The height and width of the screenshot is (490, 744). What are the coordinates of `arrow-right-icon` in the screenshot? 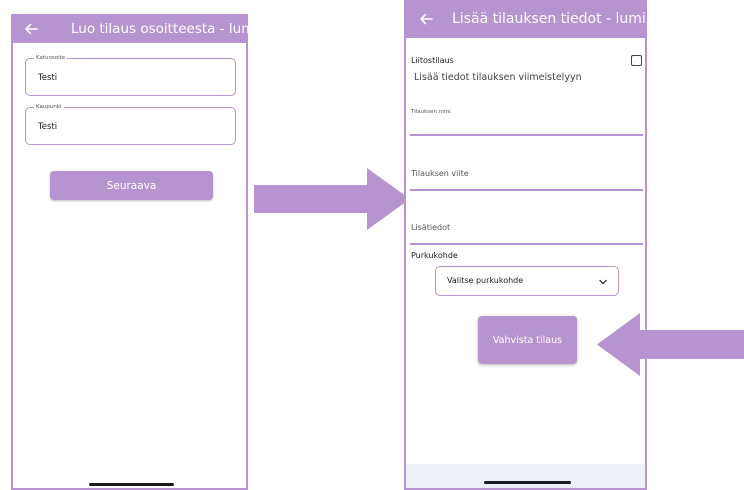 It's located at (332, 199).